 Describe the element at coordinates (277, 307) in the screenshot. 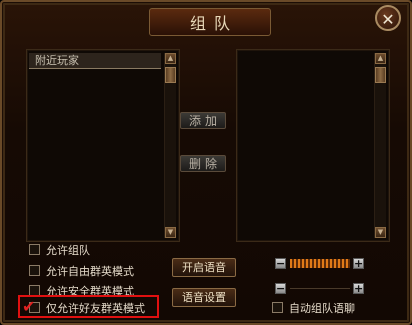

I see `auto-team-chat-checkbox` at that location.